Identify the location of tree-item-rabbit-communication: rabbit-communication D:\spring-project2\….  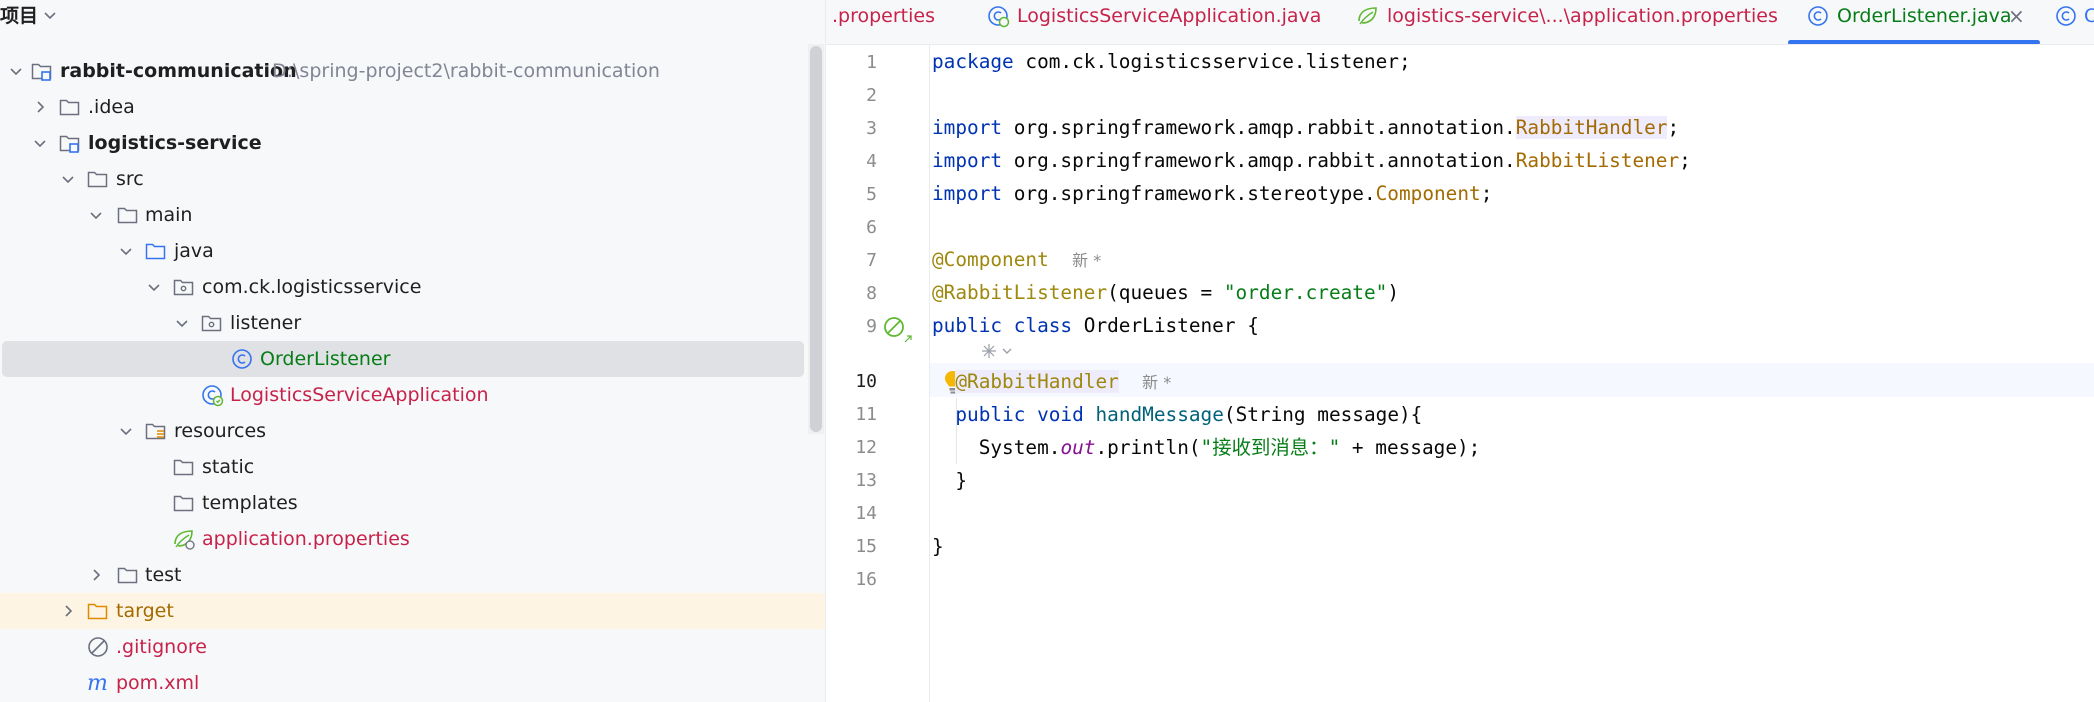
(403, 71).